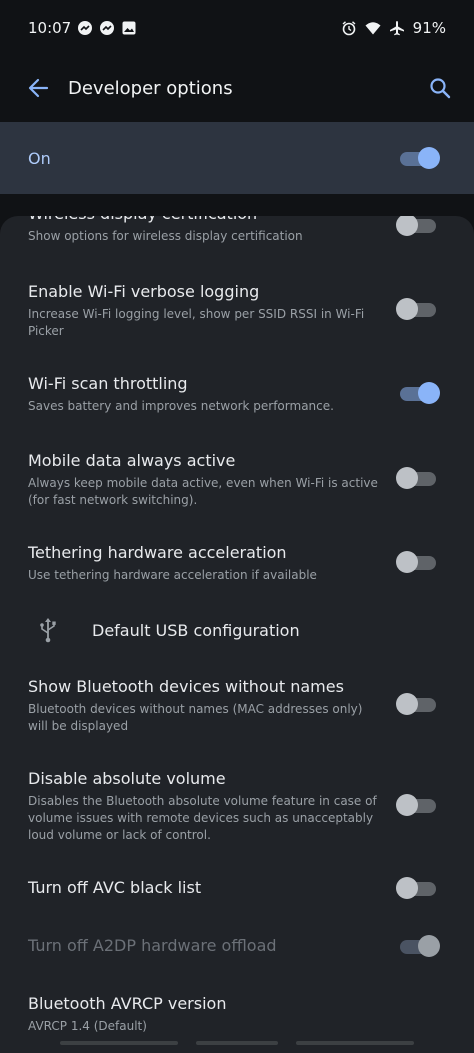  I want to click on toggle-mobile-data-always-active, so click(417, 478).